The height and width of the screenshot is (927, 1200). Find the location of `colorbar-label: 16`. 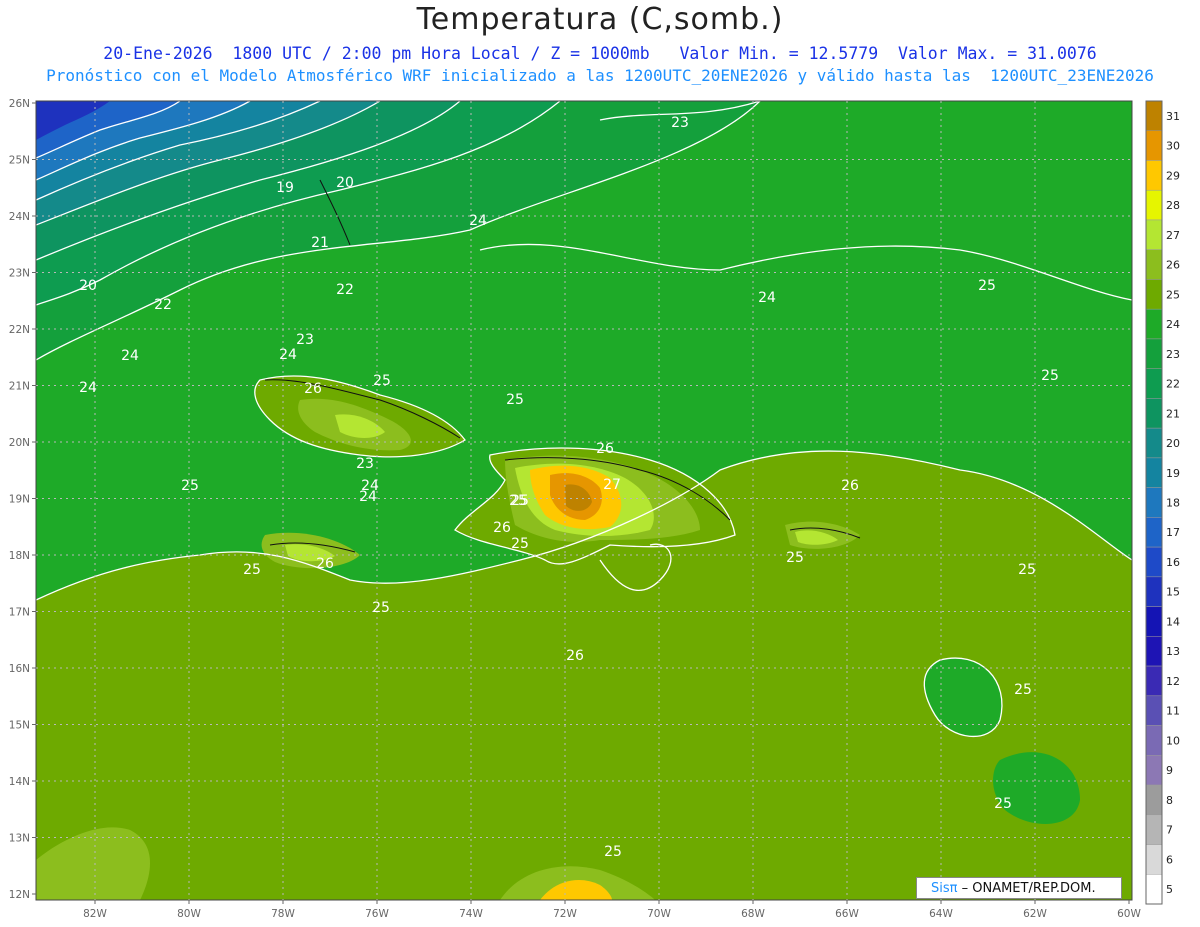

colorbar-label: 16 is located at coordinates (1173, 562).